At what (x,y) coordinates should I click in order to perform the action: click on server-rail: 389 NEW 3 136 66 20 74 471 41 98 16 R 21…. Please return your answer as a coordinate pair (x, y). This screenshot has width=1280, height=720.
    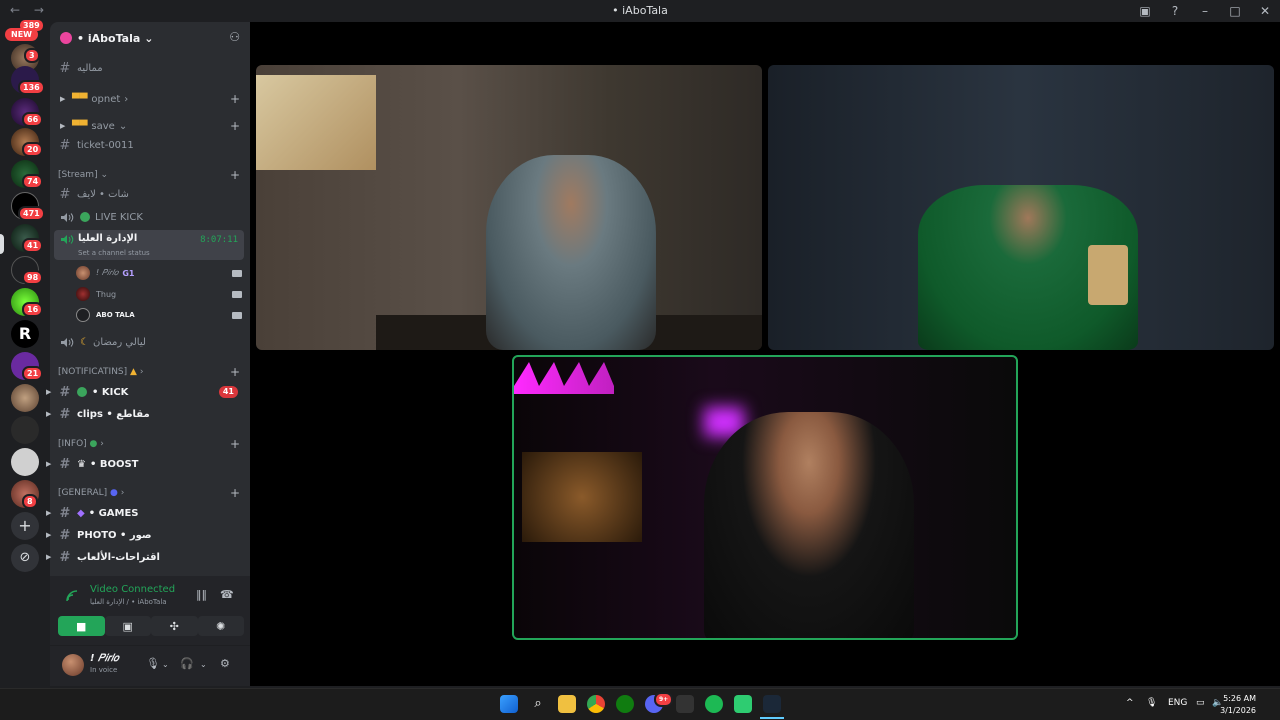
    Looking at the image, I should click on (25, 352).